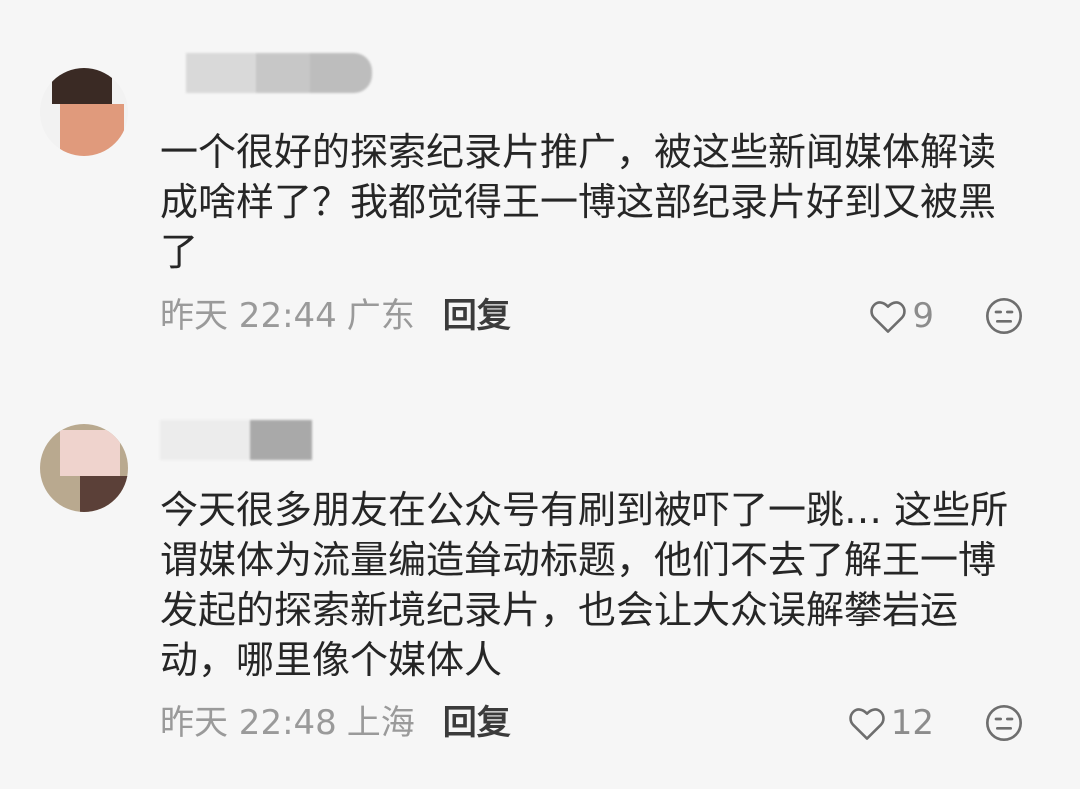  I want to click on comment-meta: 昨天 22:44 广东 回复, so click(335, 316).